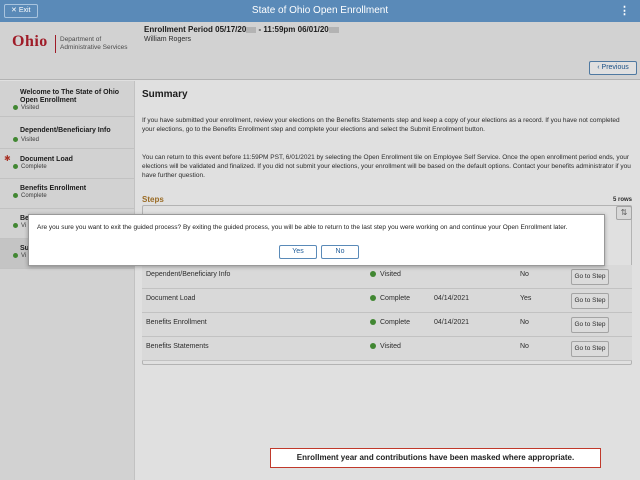 The width and height of the screenshot is (640, 480). I want to click on app-title: State of Ohio Open Enrollment, so click(320, 10).